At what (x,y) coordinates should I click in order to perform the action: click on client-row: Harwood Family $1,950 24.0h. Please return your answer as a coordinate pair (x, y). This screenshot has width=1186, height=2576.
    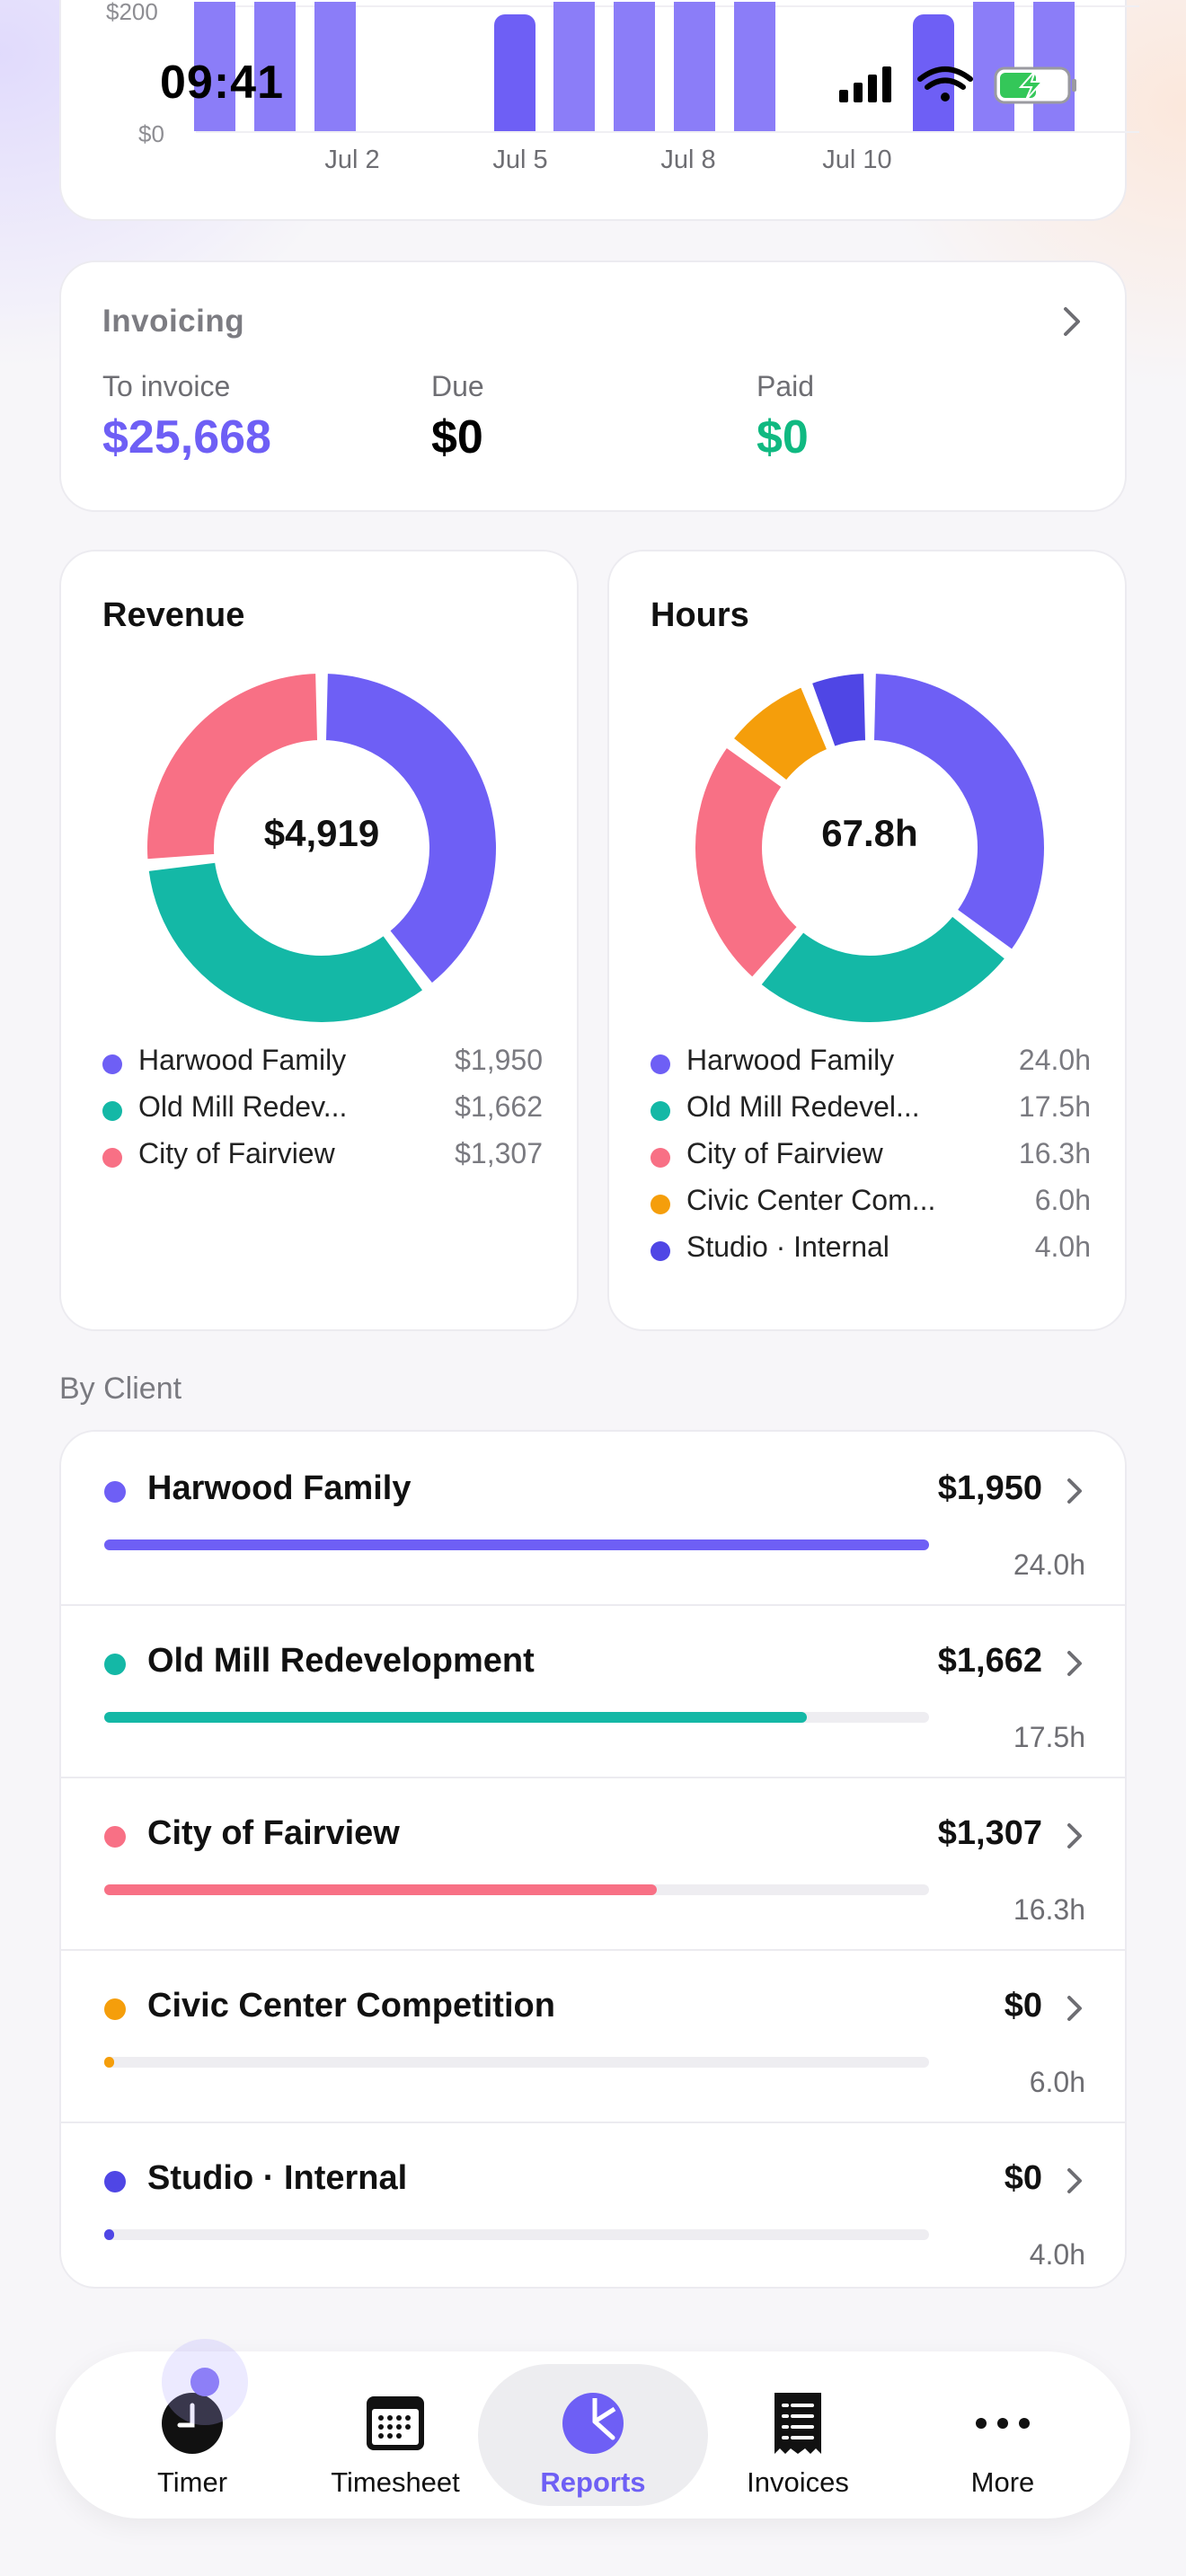
    Looking at the image, I should click on (593, 1518).